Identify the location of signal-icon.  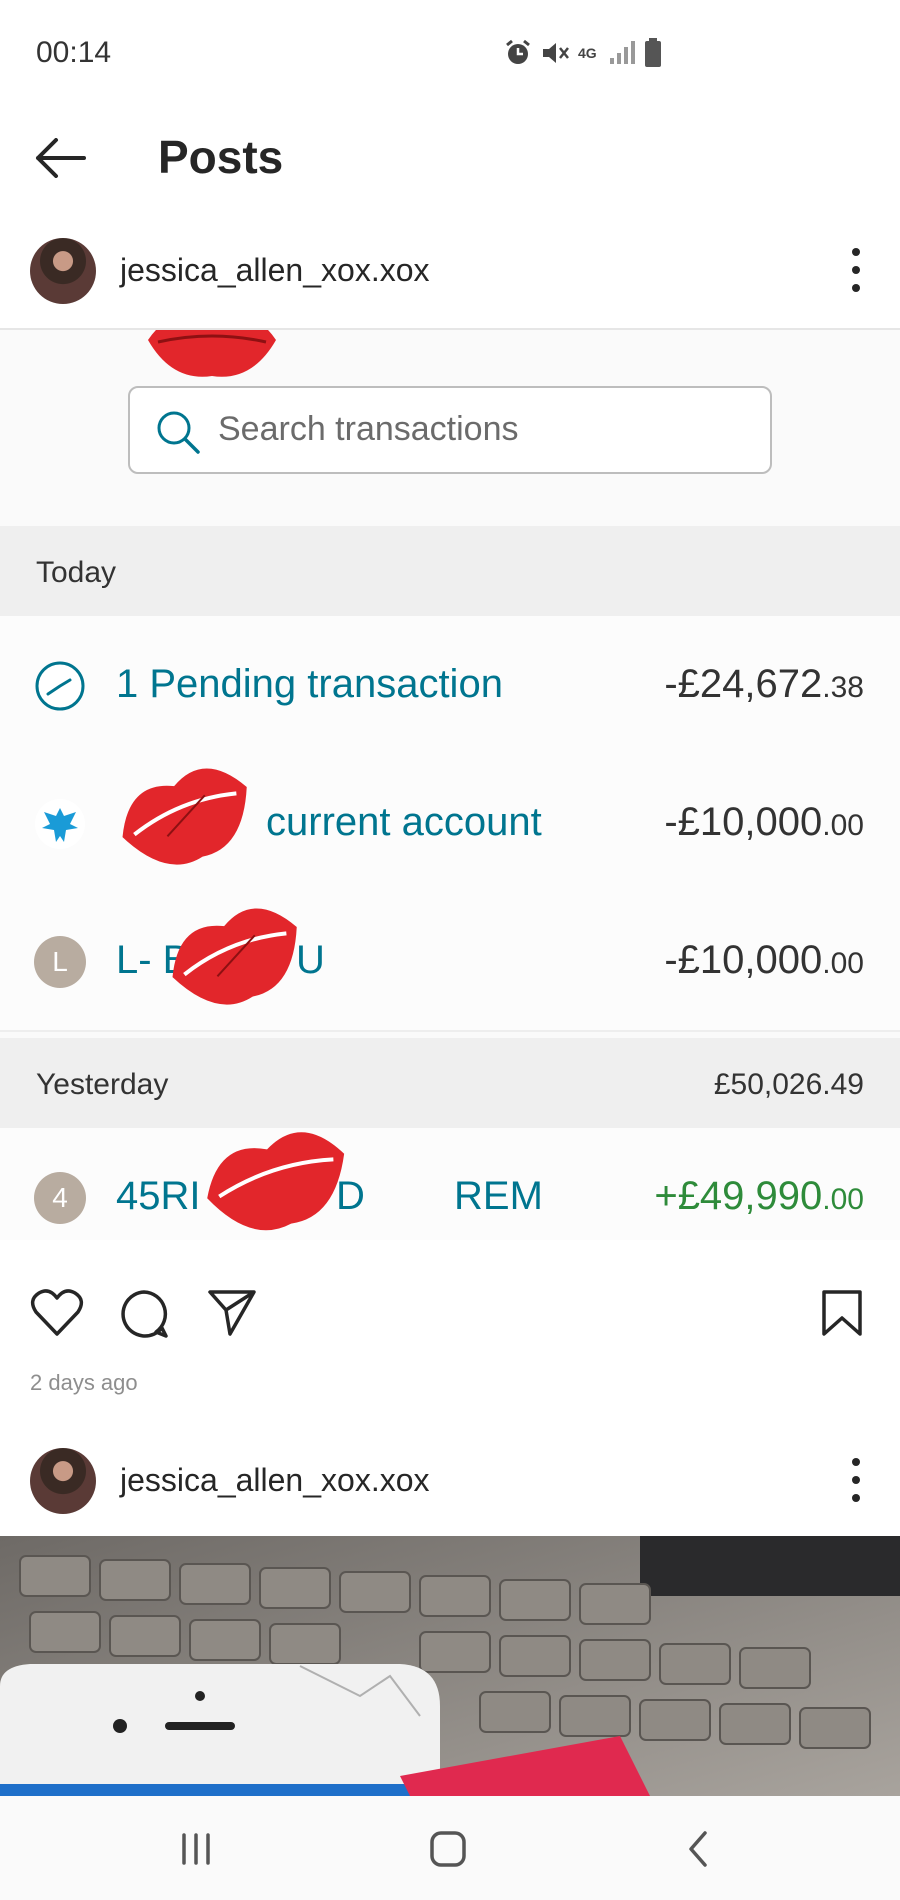
(622, 52).